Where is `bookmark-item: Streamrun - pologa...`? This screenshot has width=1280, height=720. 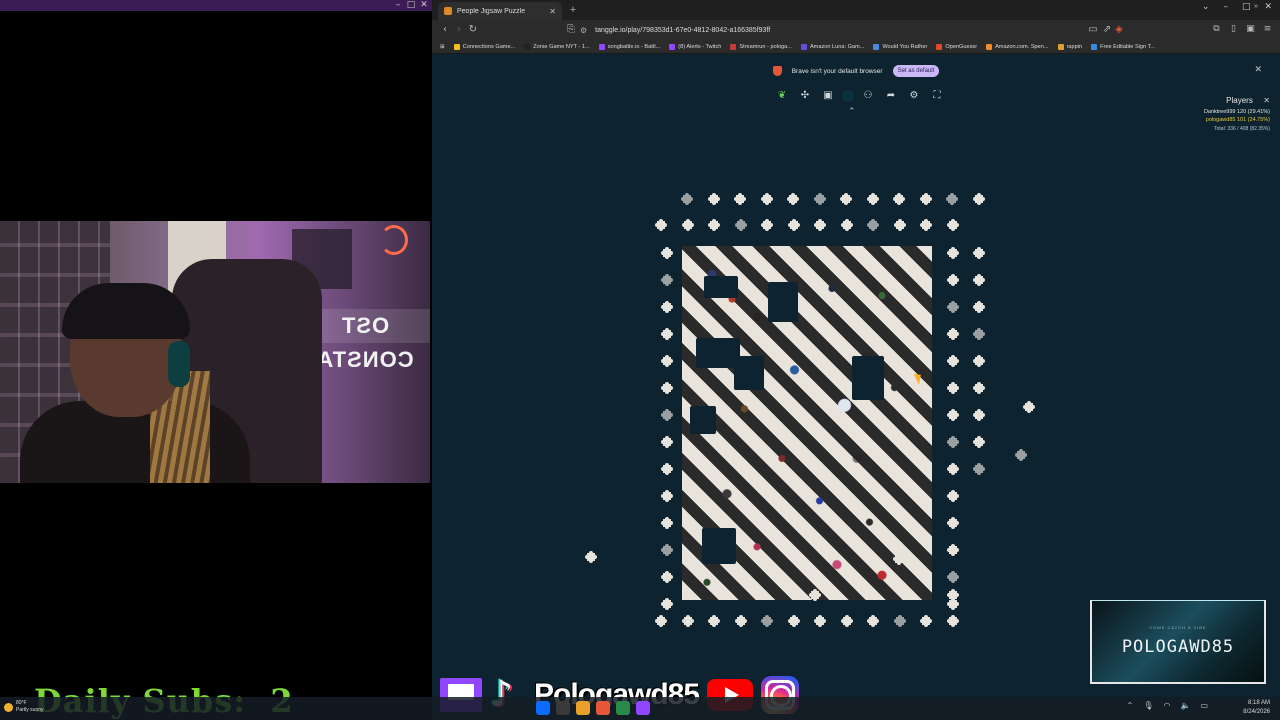 bookmark-item: Streamrun - pologa... is located at coordinates (761, 46).